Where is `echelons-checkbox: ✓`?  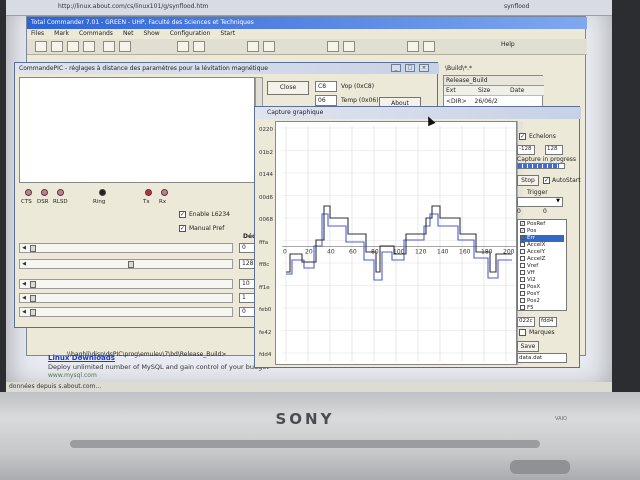 echelons-checkbox: ✓ is located at coordinates (522, 136).